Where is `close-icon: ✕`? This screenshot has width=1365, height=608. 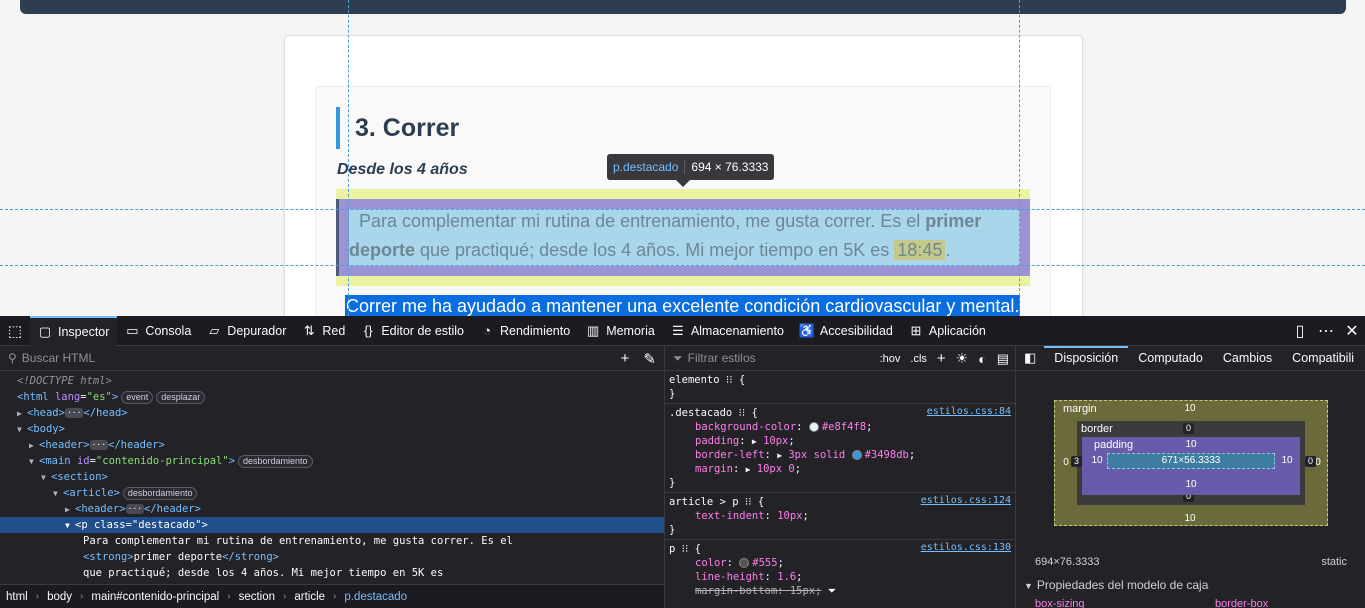 close-icon: ✕ is located at coordinates (1352, 331).